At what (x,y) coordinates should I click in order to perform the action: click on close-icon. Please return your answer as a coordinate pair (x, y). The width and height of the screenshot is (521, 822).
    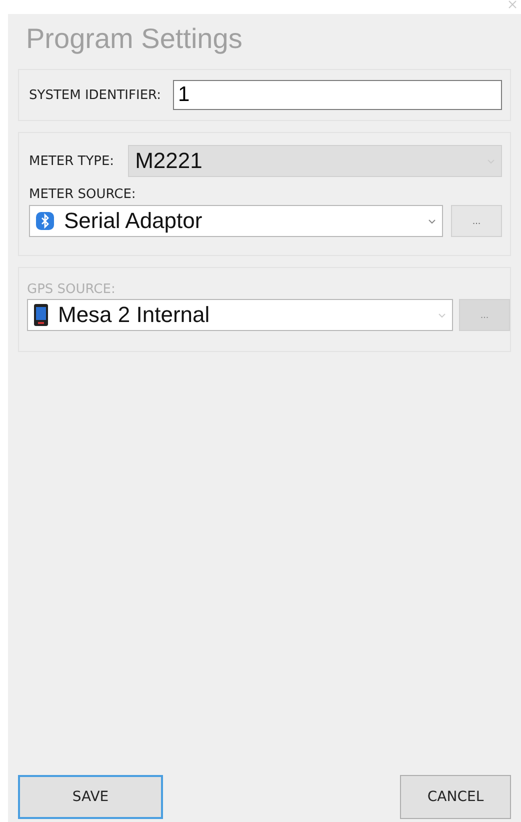
    Looking at the image, I should click on (512, 4).